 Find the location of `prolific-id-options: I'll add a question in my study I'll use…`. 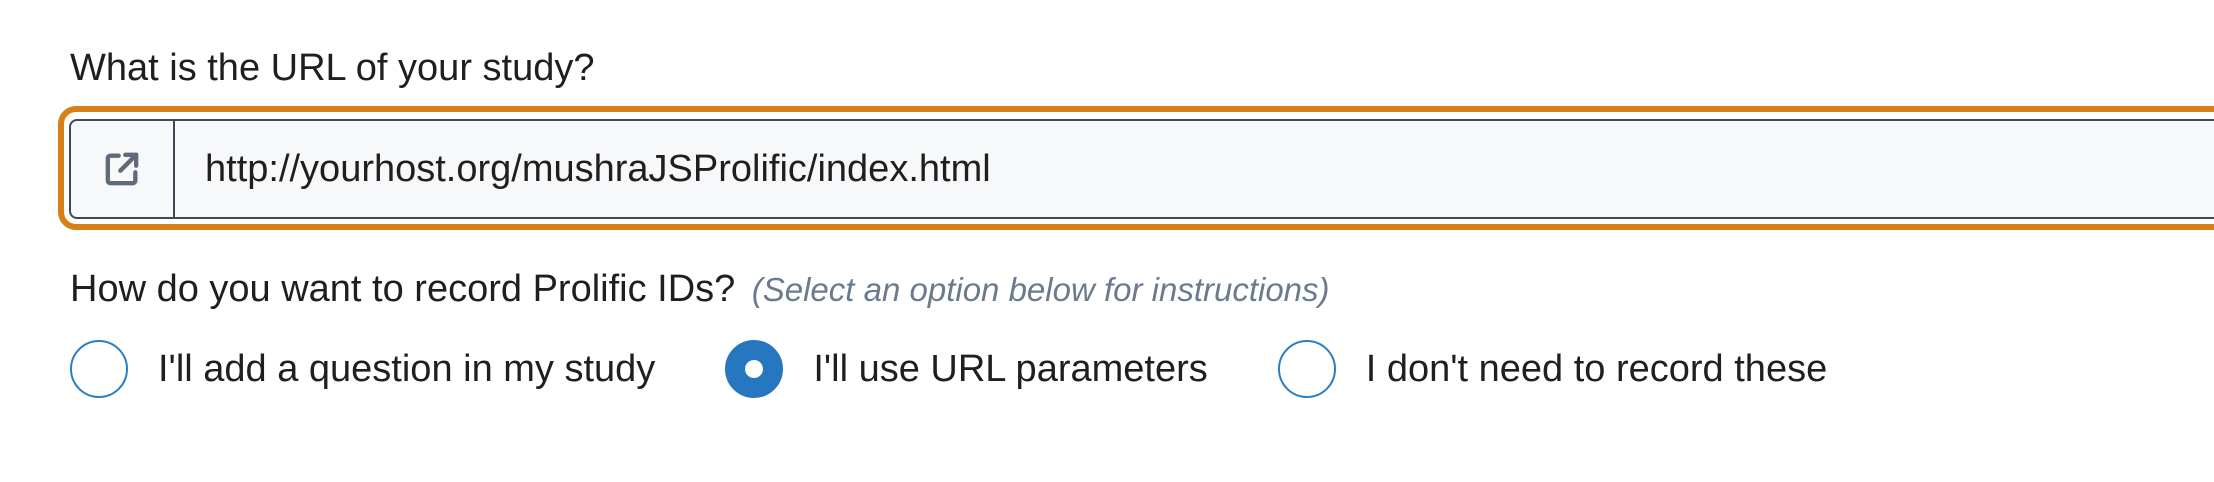

prolific-id-options: I'll add a question in my study I'll use… is located at coordinates (948, 369).